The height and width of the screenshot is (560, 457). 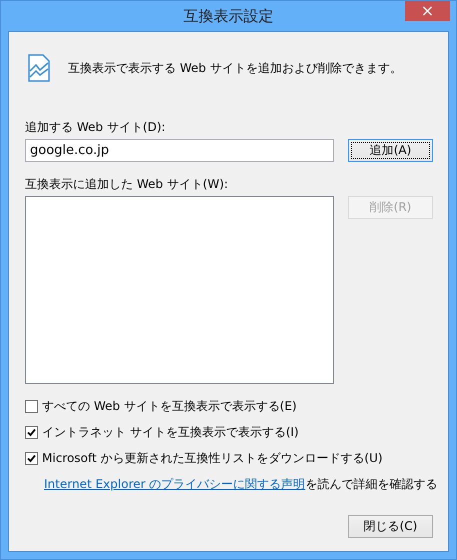 What do you see at coordinates (95, 127) in the screenshot?
I see `add-site-label: 追加する Web サイト(D):` at bounding box center [95, 127].